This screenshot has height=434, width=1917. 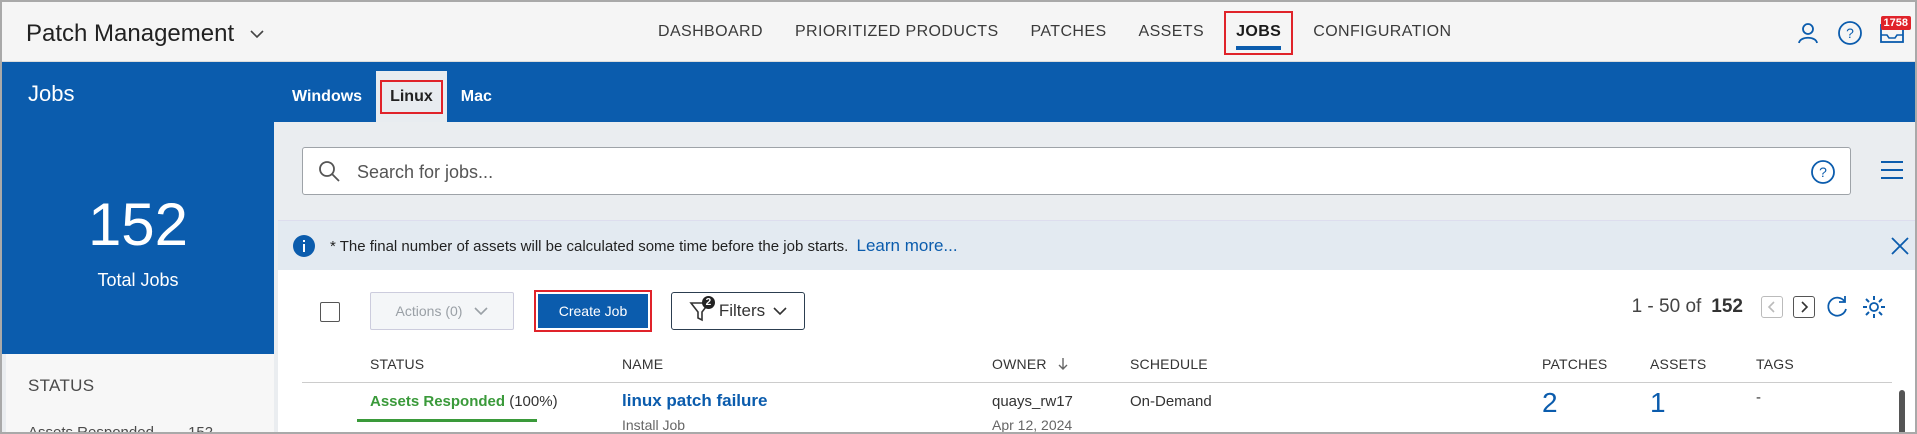 What do you see at coordinates (140, 393) in the screenshot?
I see `status-section: STATUS Assets Responded 152` at bounding box center [140, 393].